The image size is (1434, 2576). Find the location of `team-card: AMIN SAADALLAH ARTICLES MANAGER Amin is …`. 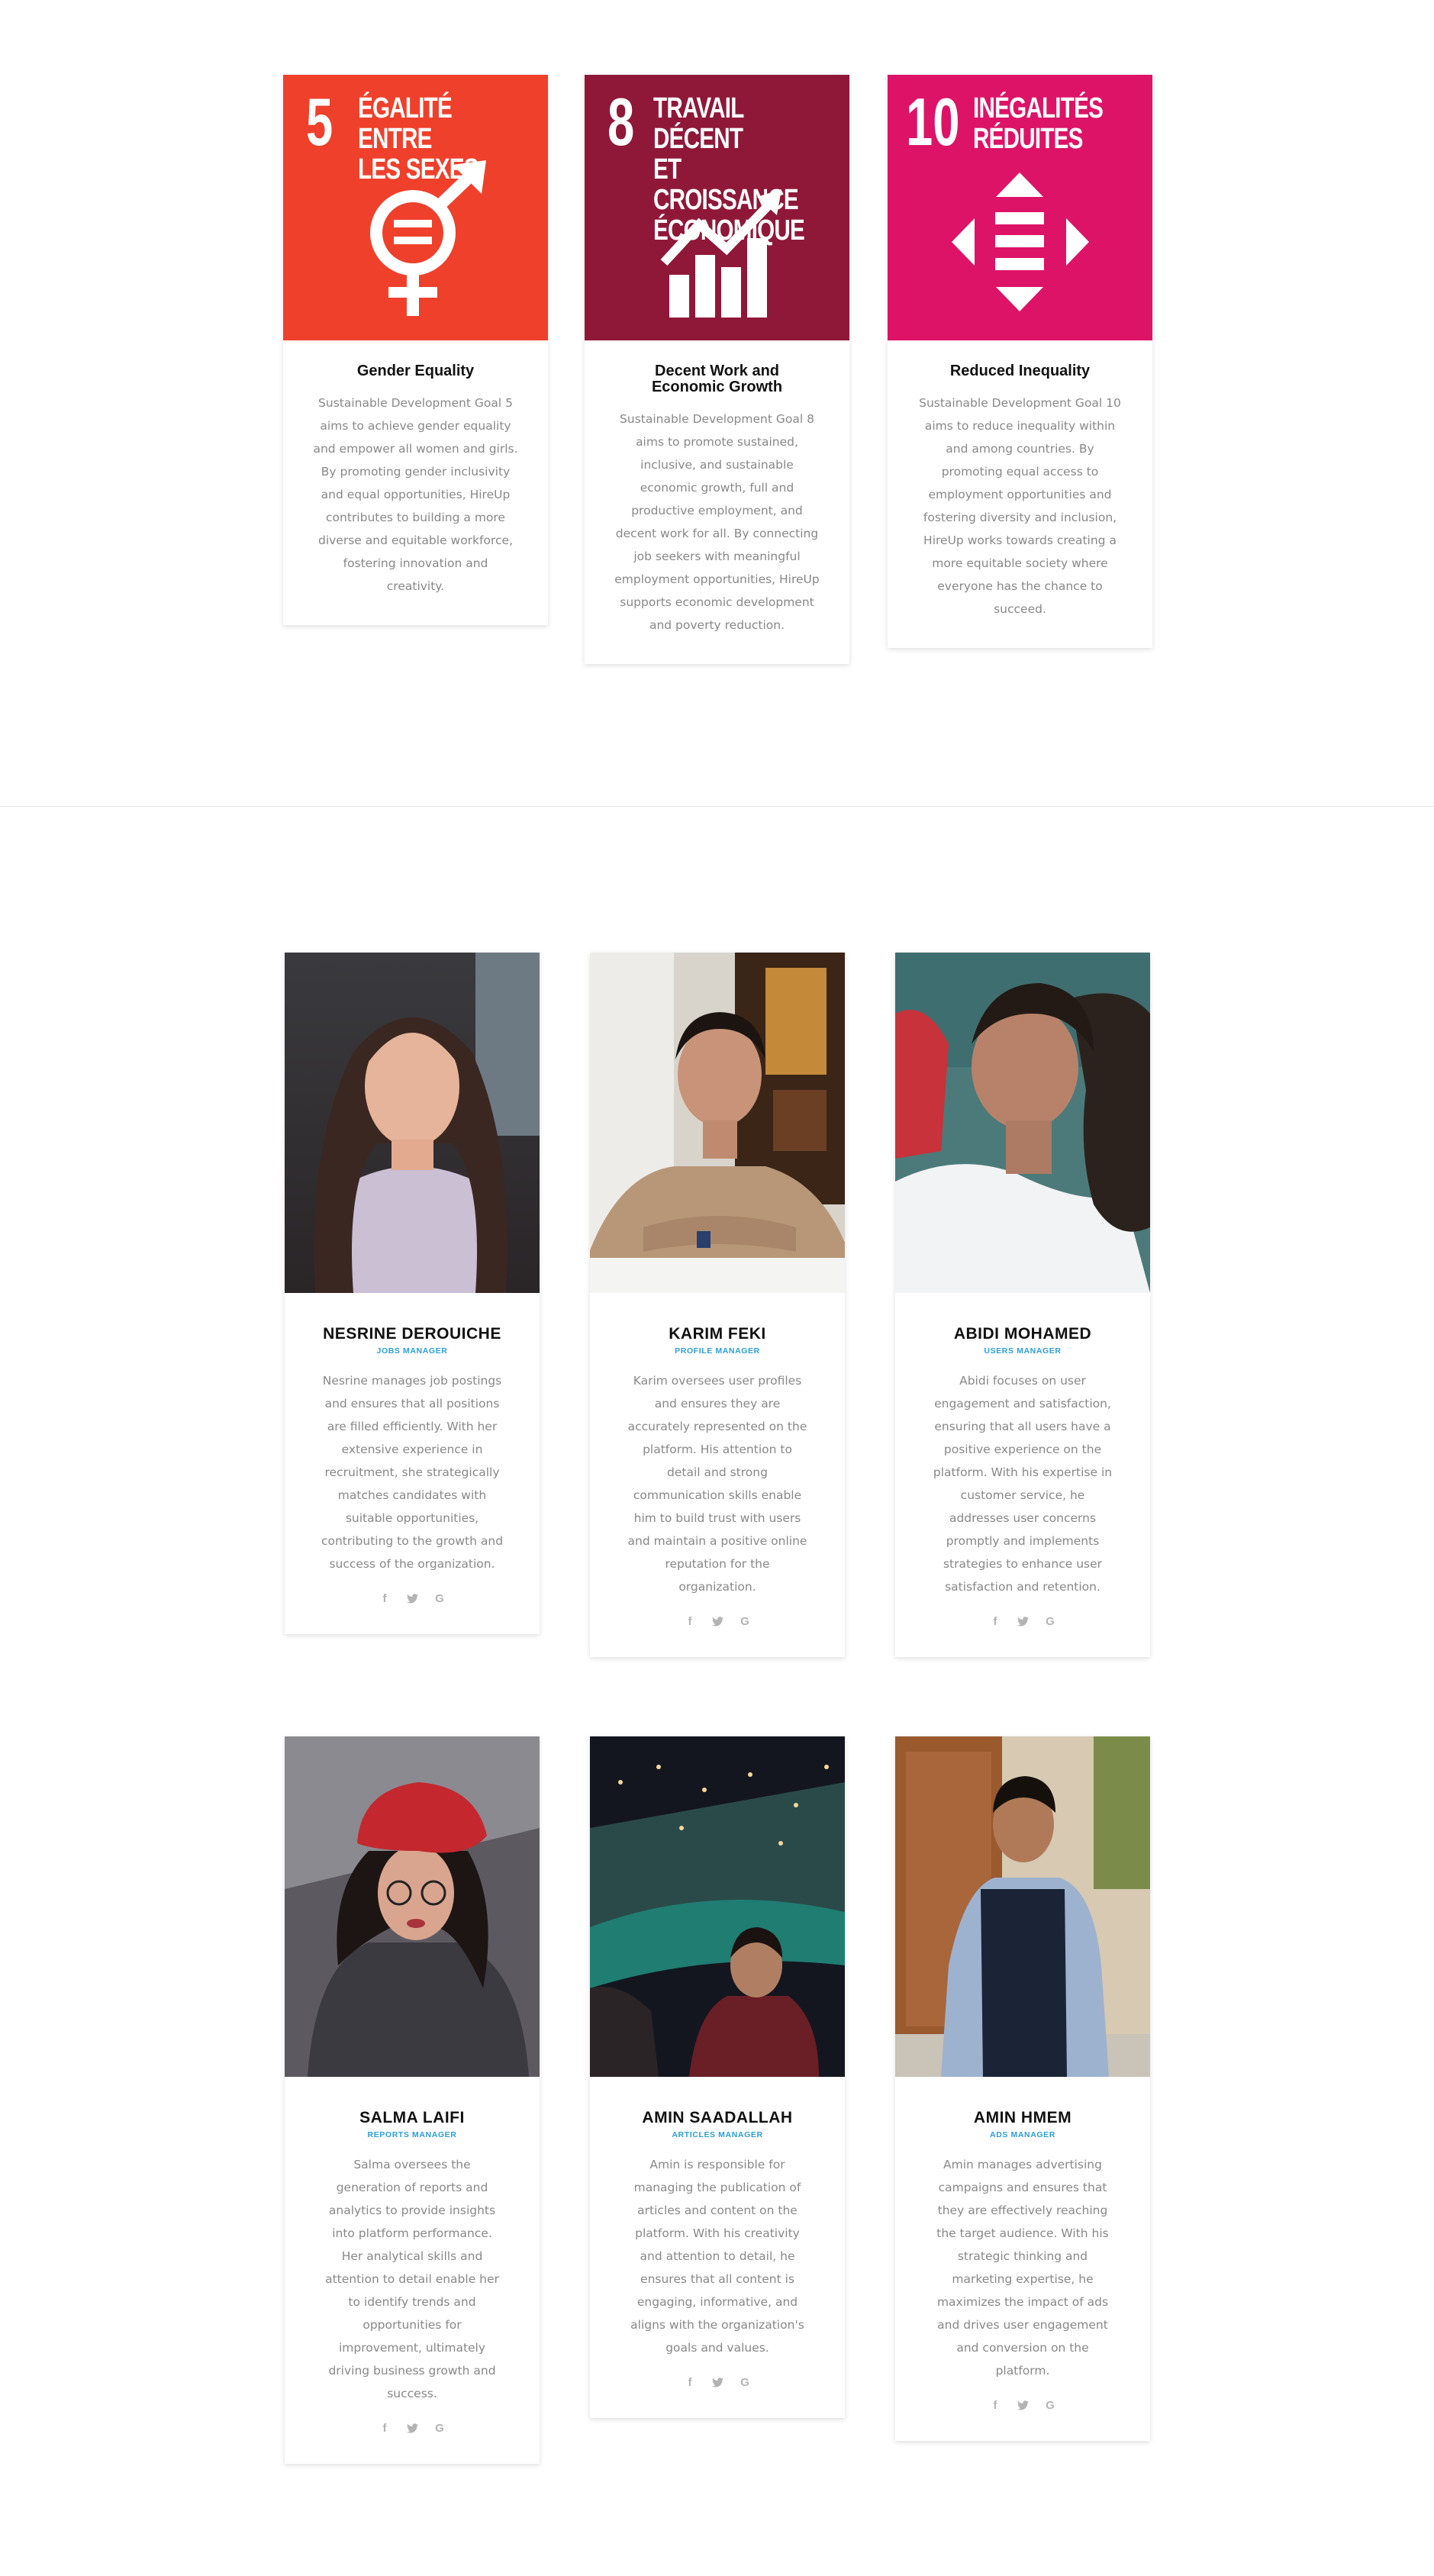

team-card: AMIN SAADALLAH ARTICLES MANAGER Amin is … is located at coordinates (717, 2077).